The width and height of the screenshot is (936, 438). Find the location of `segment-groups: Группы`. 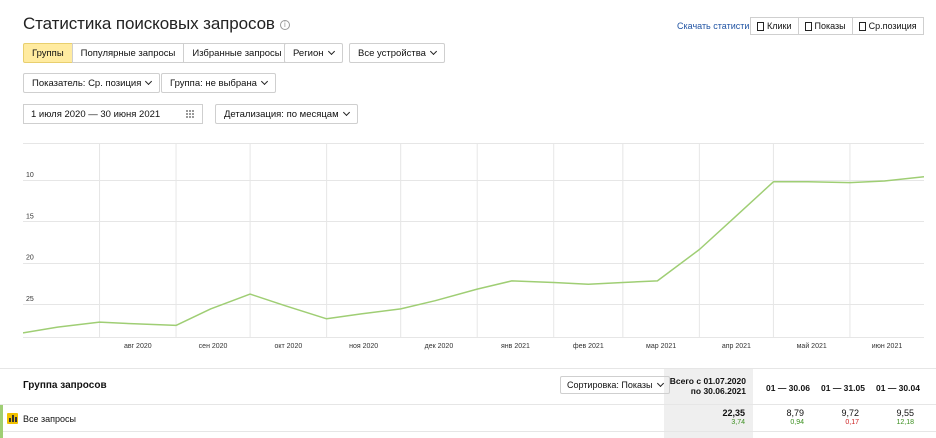

segment-groups: Группы is located at coordinates (48, 53).